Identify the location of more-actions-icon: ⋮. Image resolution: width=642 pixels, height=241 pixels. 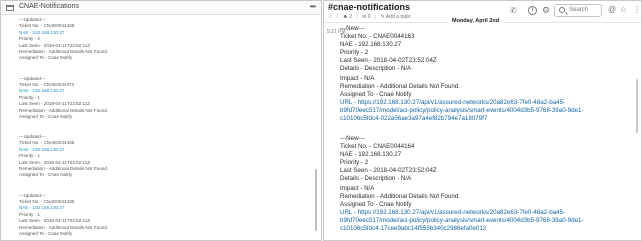
(637, 9).